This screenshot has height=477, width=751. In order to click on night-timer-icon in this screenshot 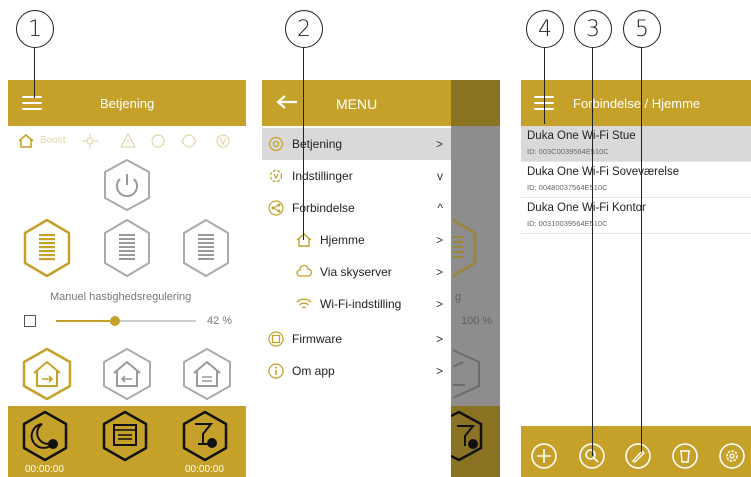, I will do `click(45, 436)`.